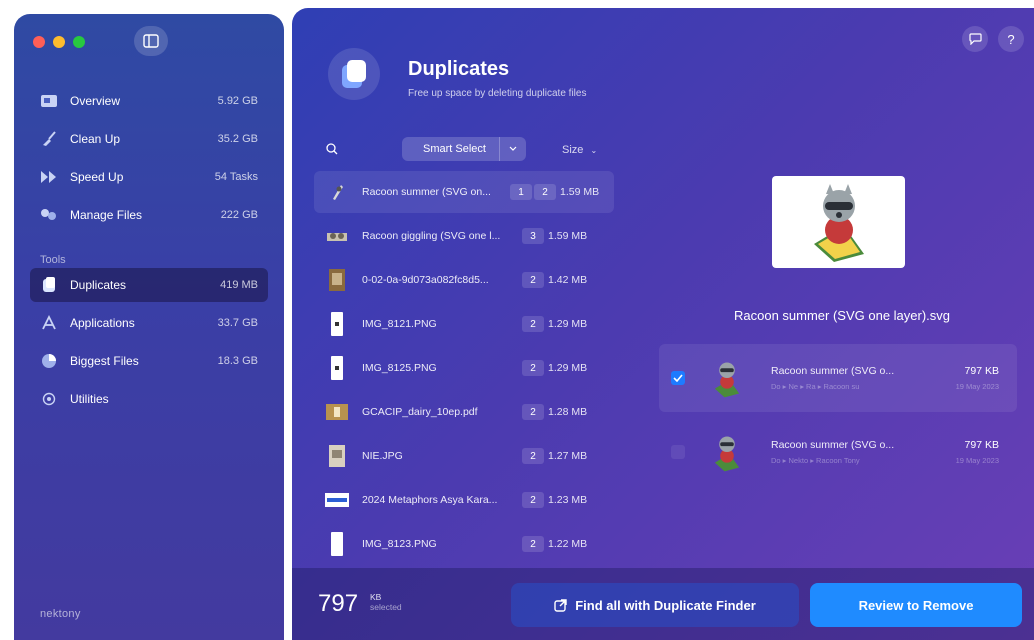  Describe the element at coordinates (39, 42) in the screenshot. I see `close-window-button` at that location.